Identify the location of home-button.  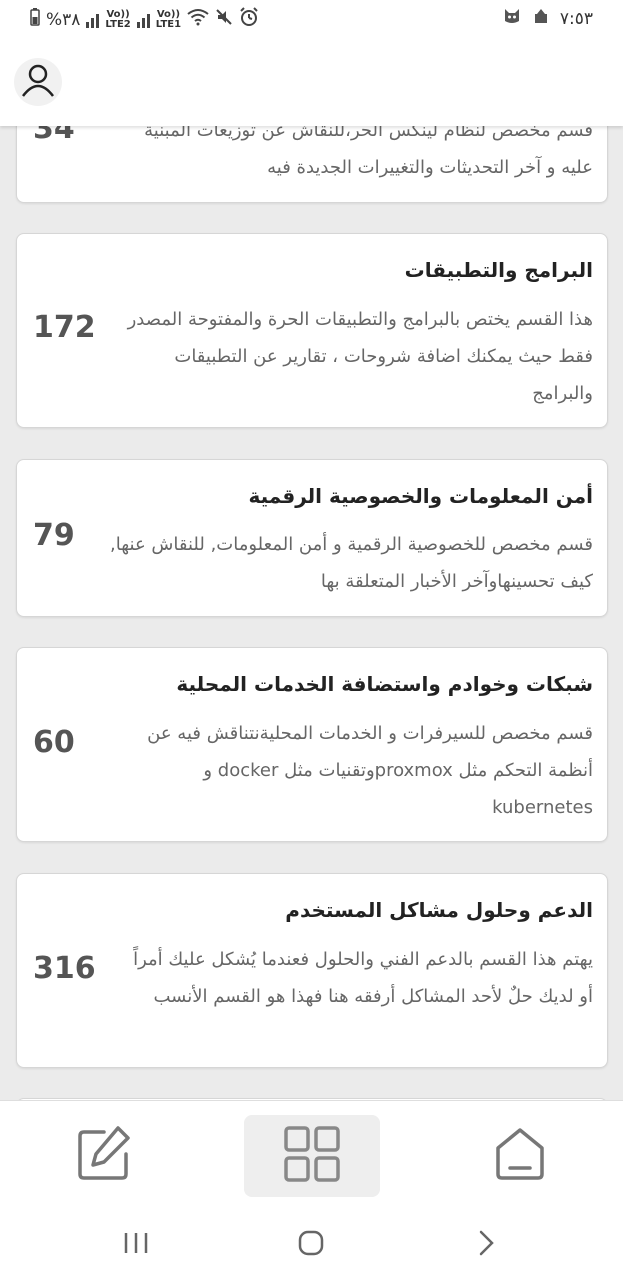
(520, 1156).